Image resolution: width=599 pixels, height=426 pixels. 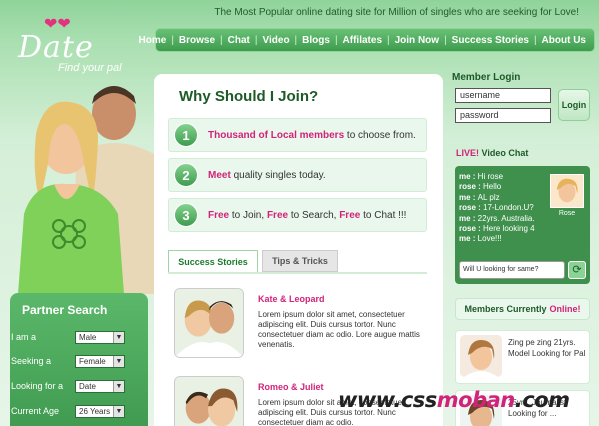 I want to click on step-number: 1, so click(x=186, y=135).